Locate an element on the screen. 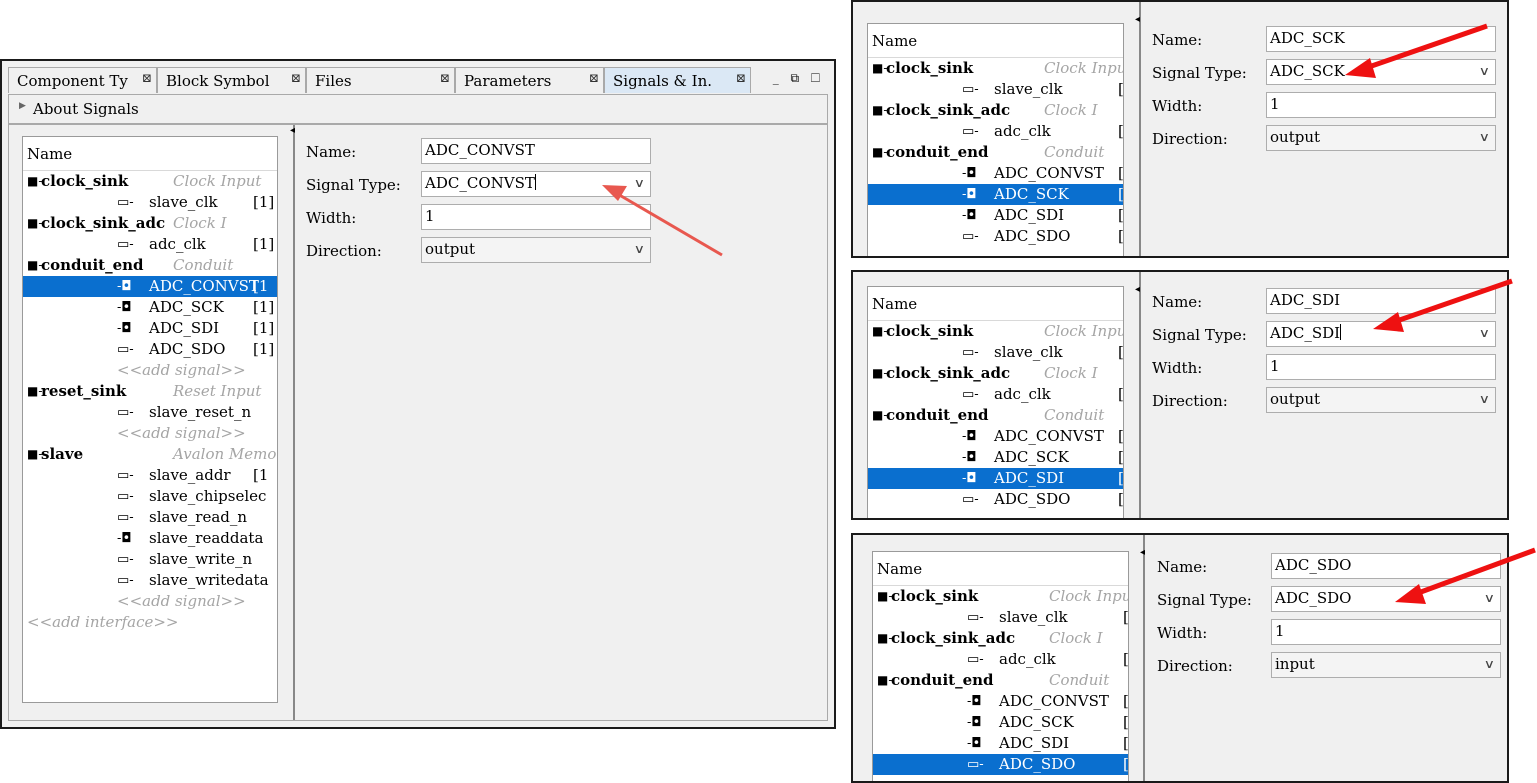 Image resolution: width=1537 pixels, height=783 pixels. add-interface-row: <<add interface>> is located at coordinates (150, 622).